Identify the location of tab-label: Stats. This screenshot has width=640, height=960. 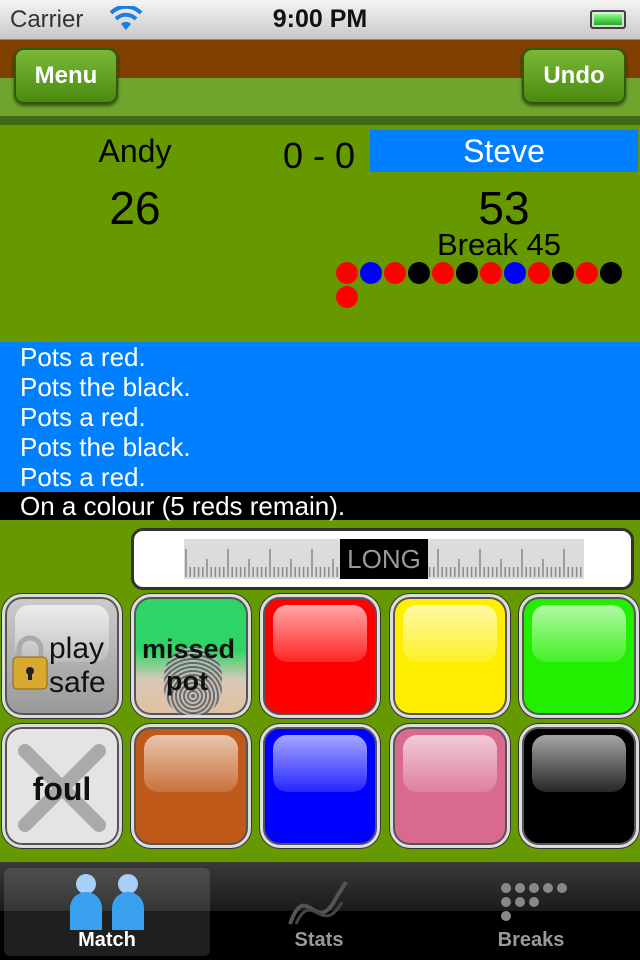
(319, 940).